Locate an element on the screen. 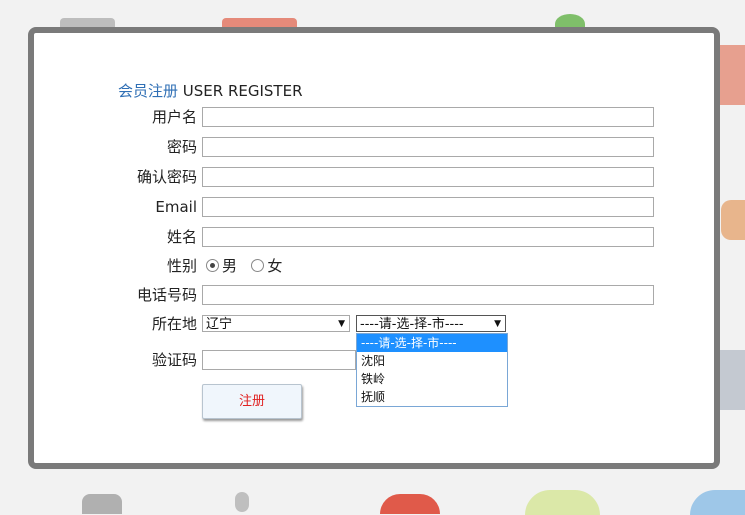 This screenshot has width=745, height=515. province-select: 辽宁 ▼ is located at coordinates (276, 323).